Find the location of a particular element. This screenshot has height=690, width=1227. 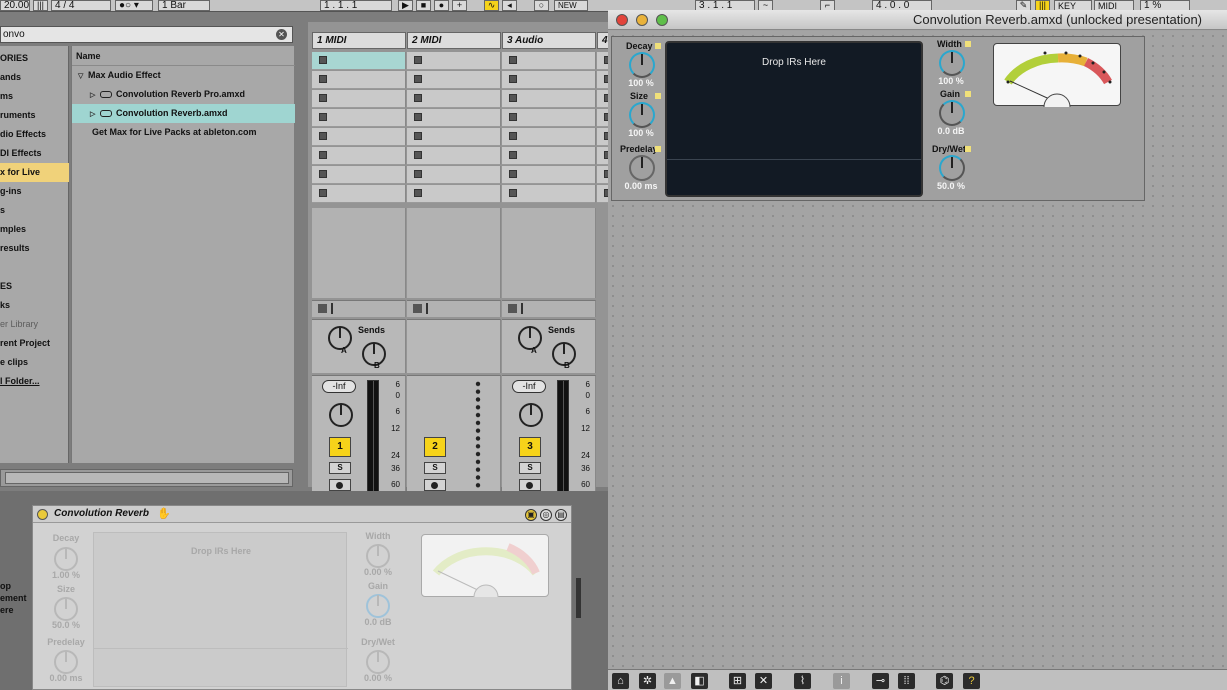

edit-device-icon: ▣ is located at coordinates (531, 515).